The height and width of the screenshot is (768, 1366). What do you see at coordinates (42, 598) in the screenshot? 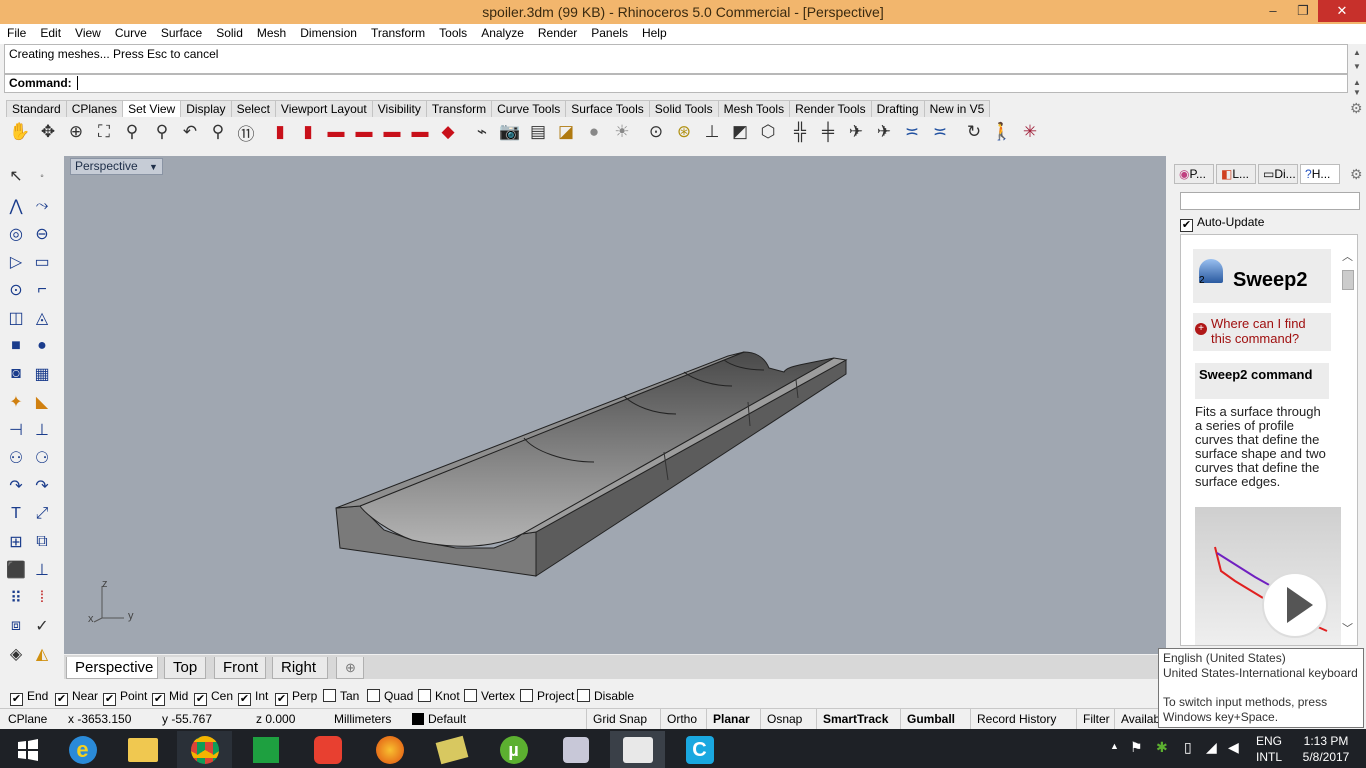
I see `control-points-icon: ⁞` at bounding box center [42, 598].